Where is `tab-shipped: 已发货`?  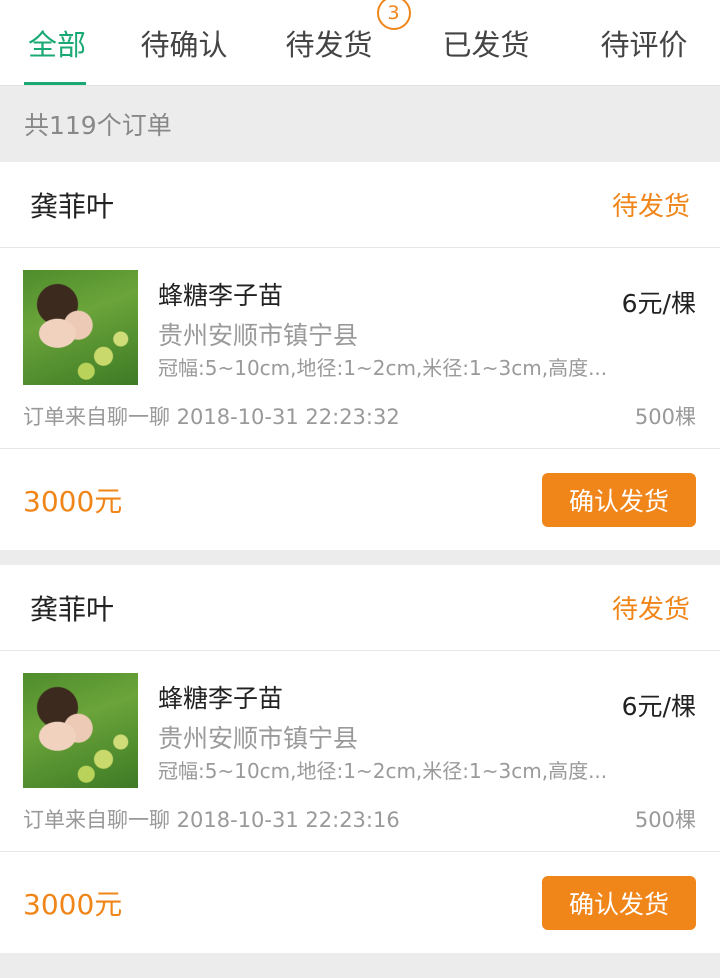
tab-shipped: 已发货 is located at coordinates (486, 42).